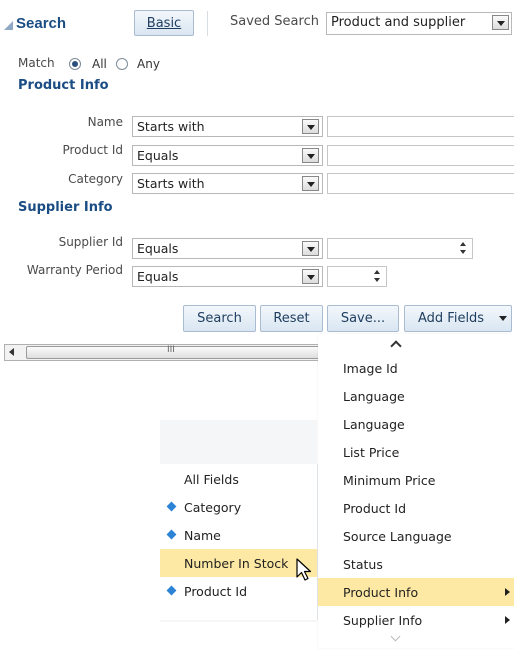 The width and height of the screenshot is (514, 650). I want to click on menu-item-language: Language, so click(416, 396).